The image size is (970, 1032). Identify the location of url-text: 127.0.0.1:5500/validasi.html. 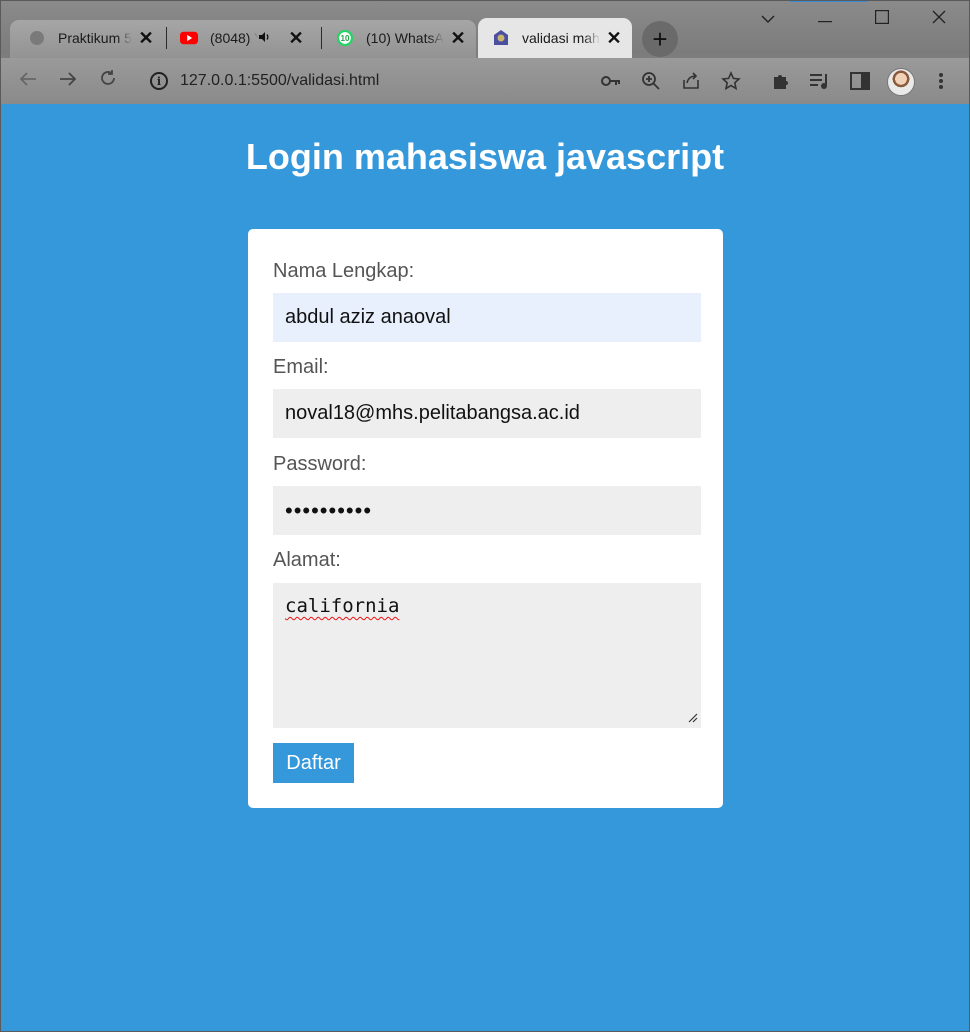
(279, 81).